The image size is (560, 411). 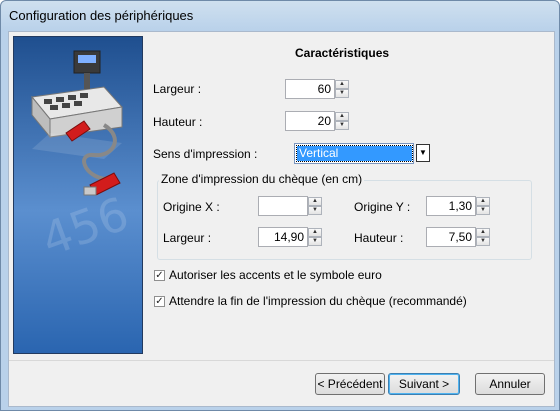 What do you see at coordinates (281, 360) in the screenshot?
I see `footer-divider` at bounding box center [281, 360].